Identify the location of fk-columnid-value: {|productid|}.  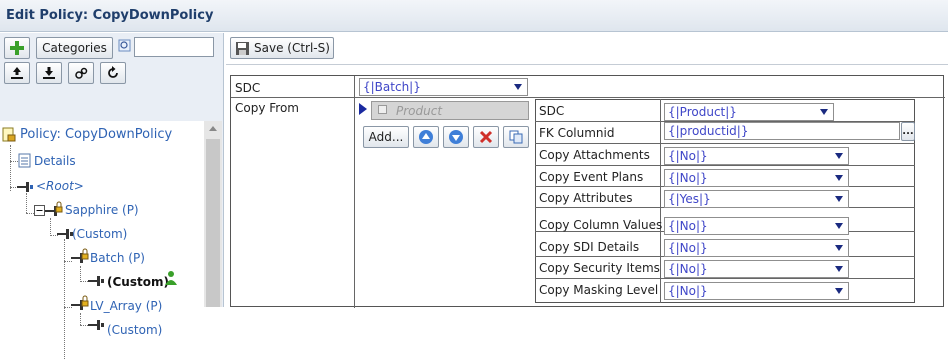
(708, 131).